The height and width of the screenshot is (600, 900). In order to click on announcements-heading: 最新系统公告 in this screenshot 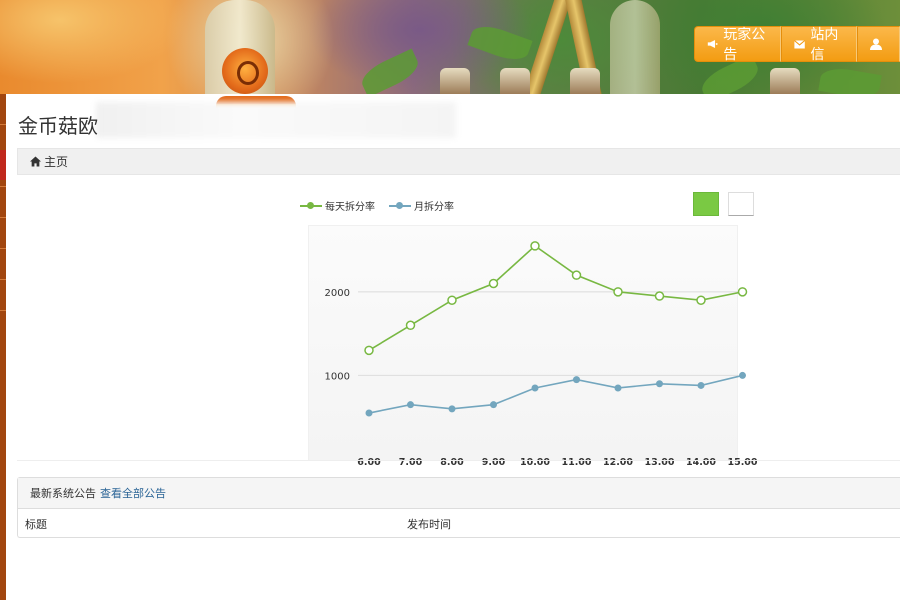, I will do `click(63, 493)`.